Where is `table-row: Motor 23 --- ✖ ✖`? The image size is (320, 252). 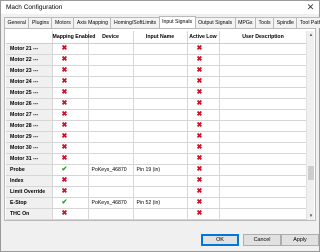 table-row: Motor 23 --- ✖ ✖ is located at coordinates (156, 71).